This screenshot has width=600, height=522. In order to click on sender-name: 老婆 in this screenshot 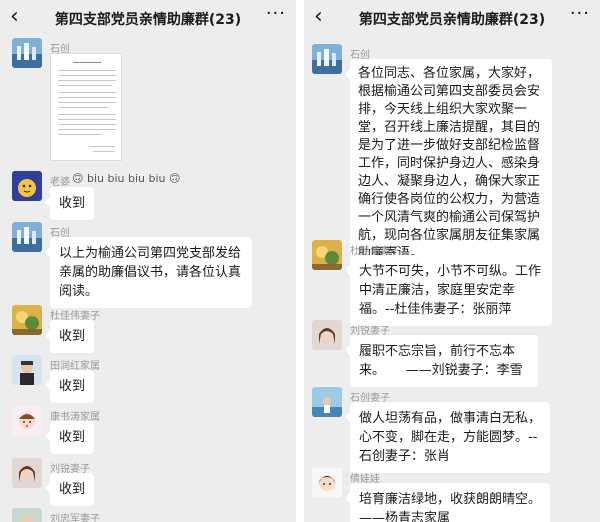, I will do `click(60, 182)`.